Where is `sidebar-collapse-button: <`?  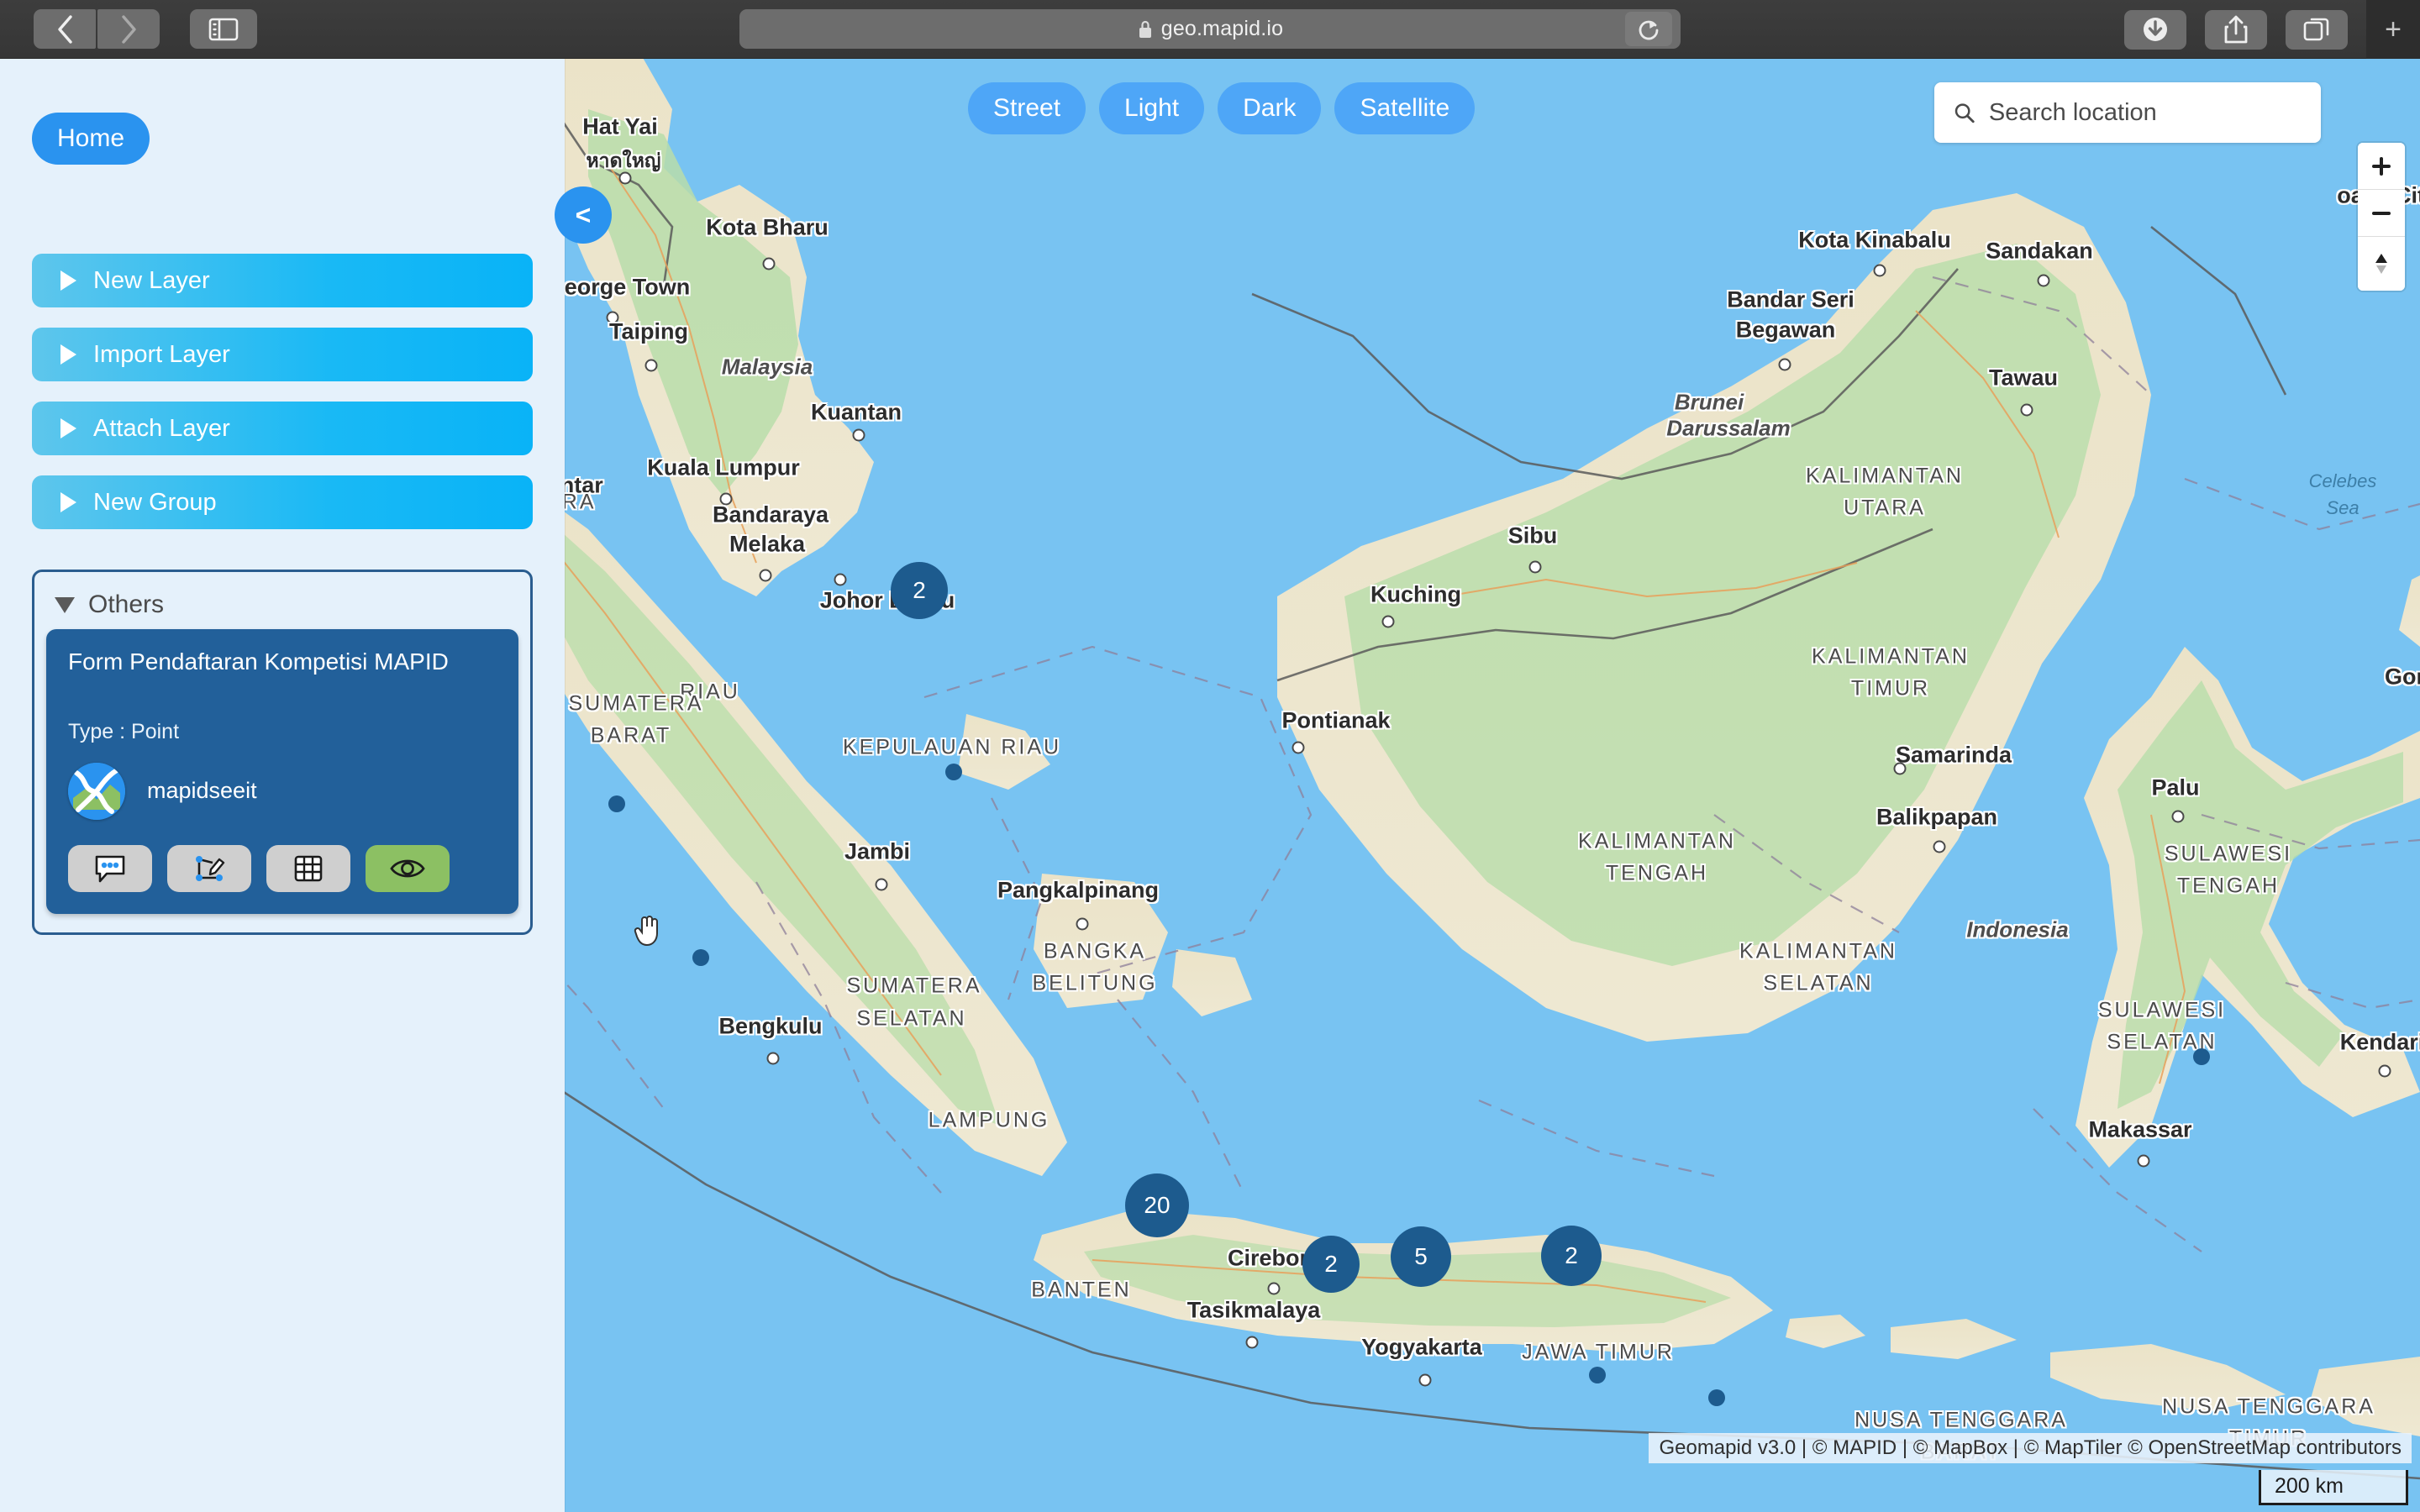 sidebar-collapse-button: < is located at coordinates (583, 215).